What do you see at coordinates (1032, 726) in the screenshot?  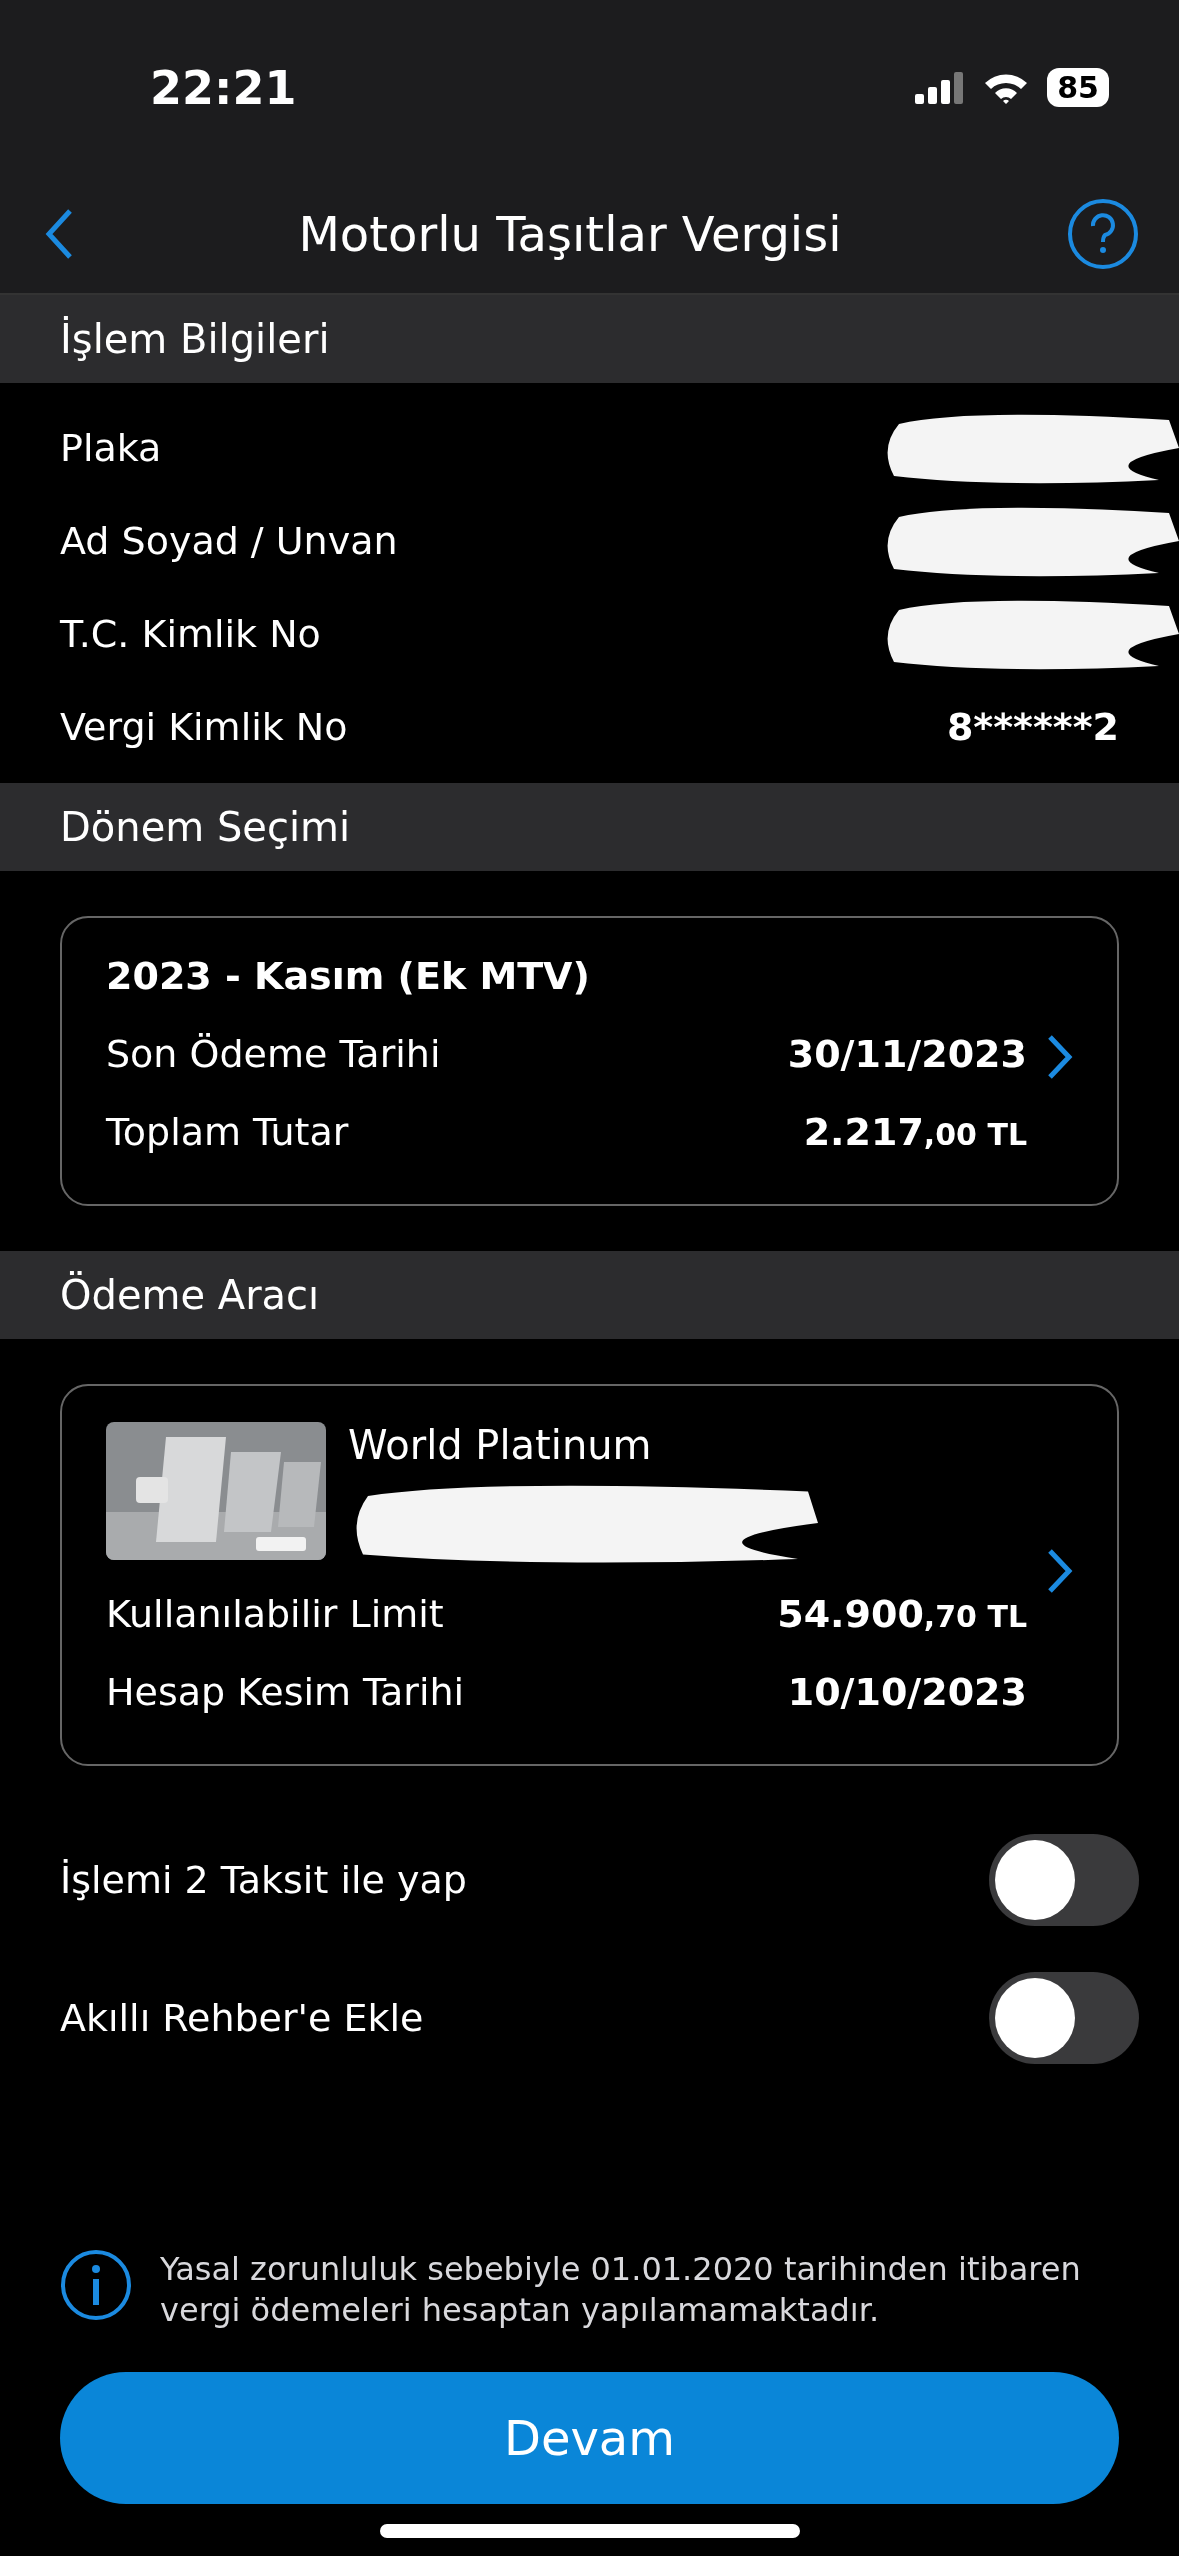 I see `field-value: 8******2` at bounding box center [1032, 726].